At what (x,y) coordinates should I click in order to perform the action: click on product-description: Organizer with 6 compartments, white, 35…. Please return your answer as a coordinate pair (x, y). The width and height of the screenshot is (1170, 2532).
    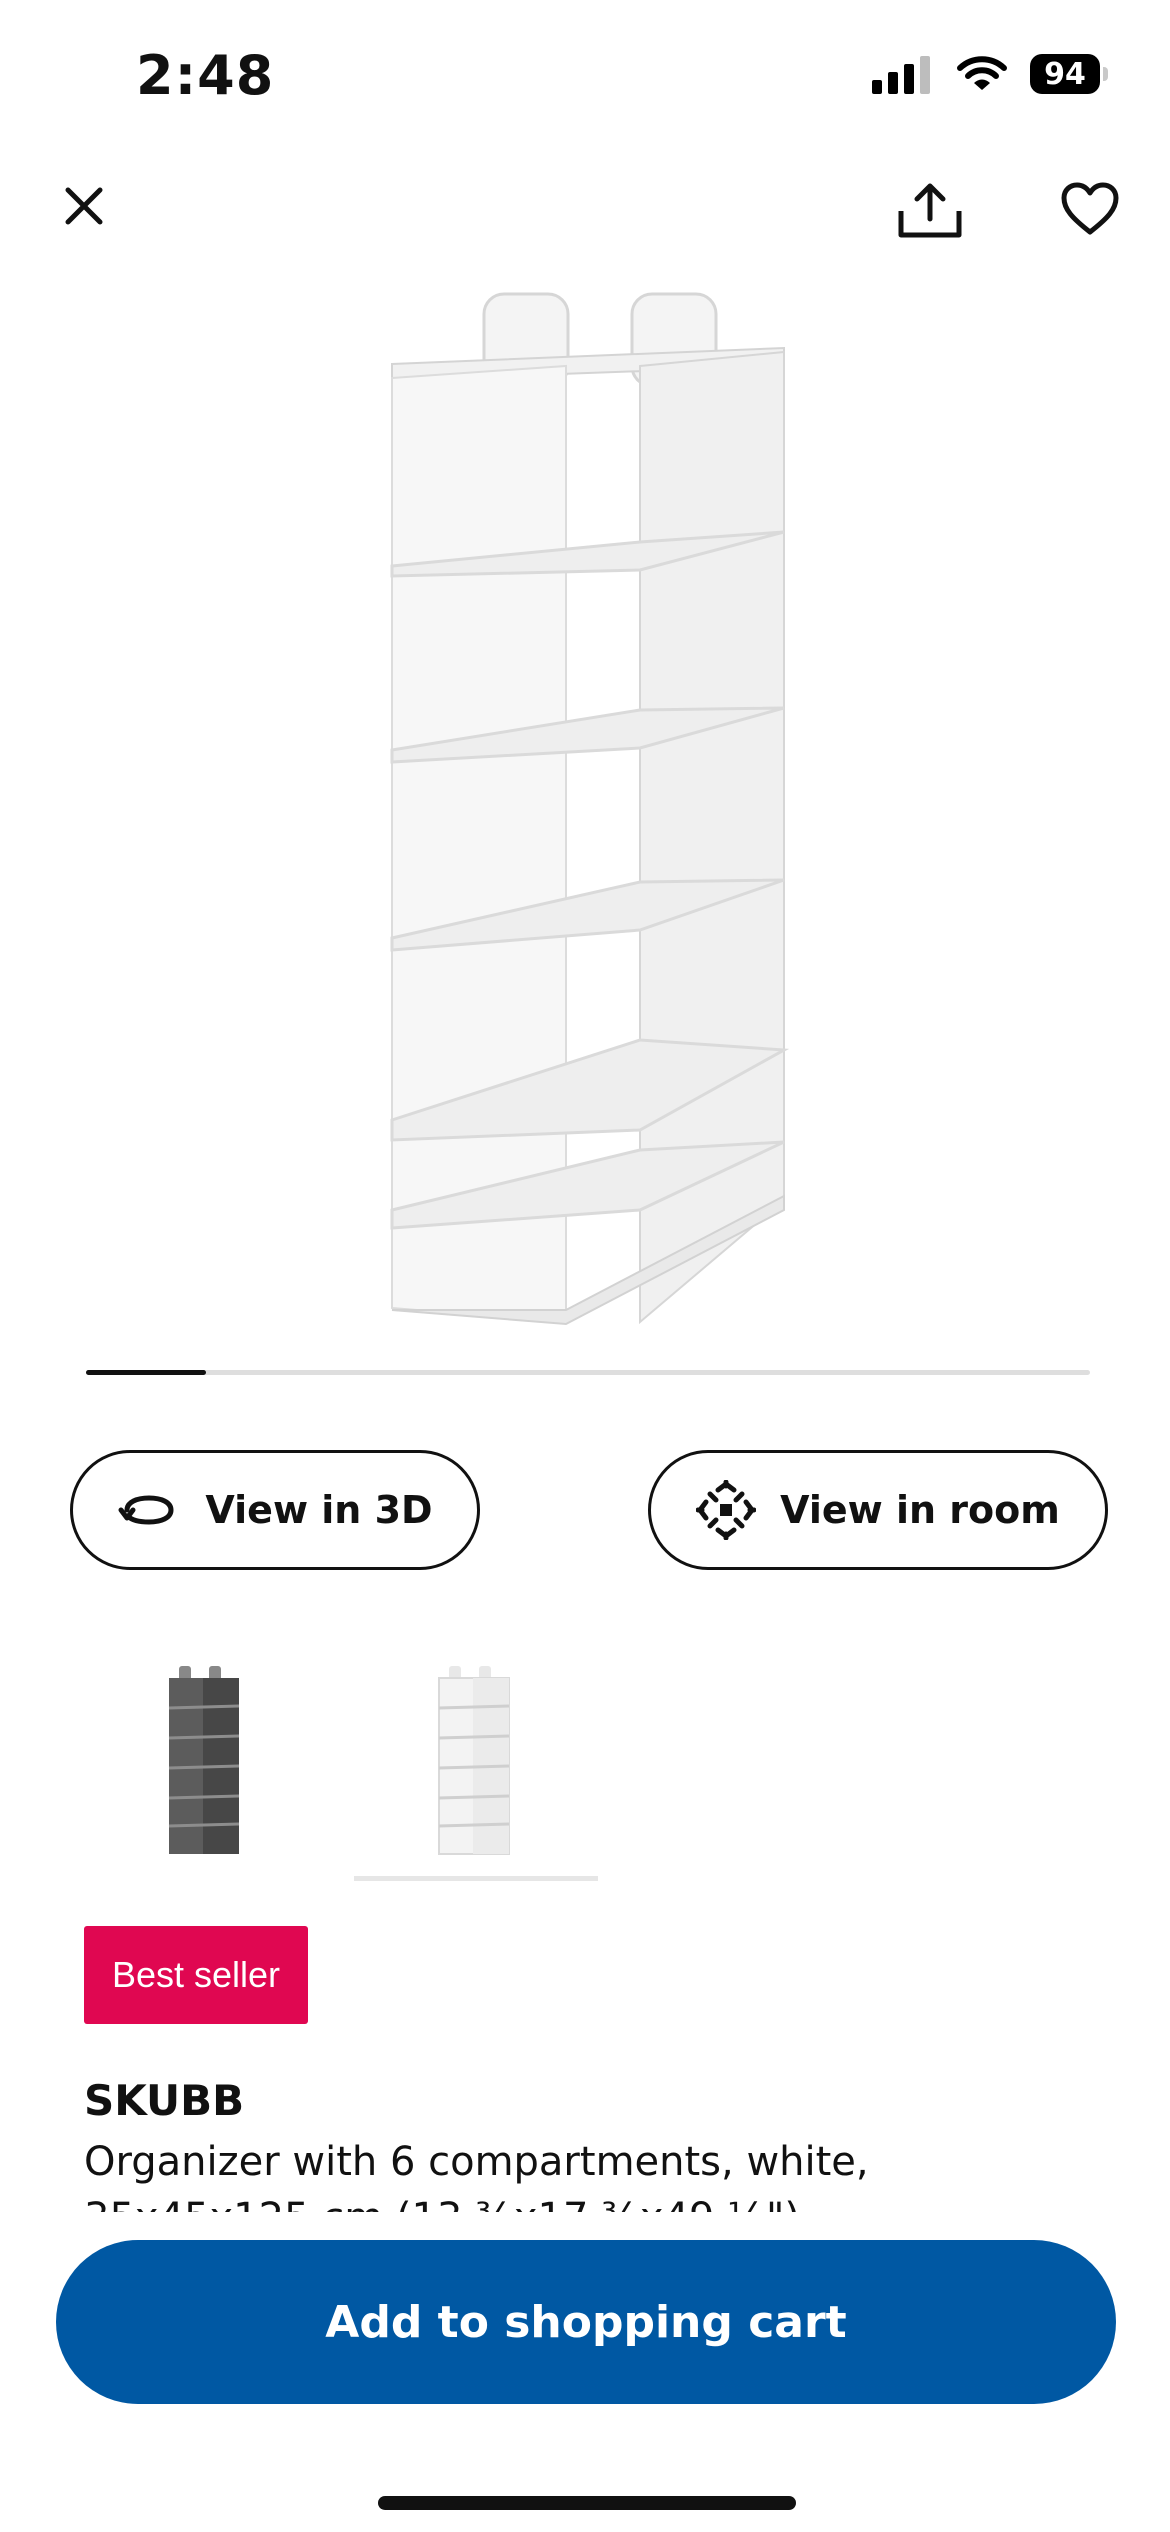
    Looking at the image, I should click on (476, 2175).